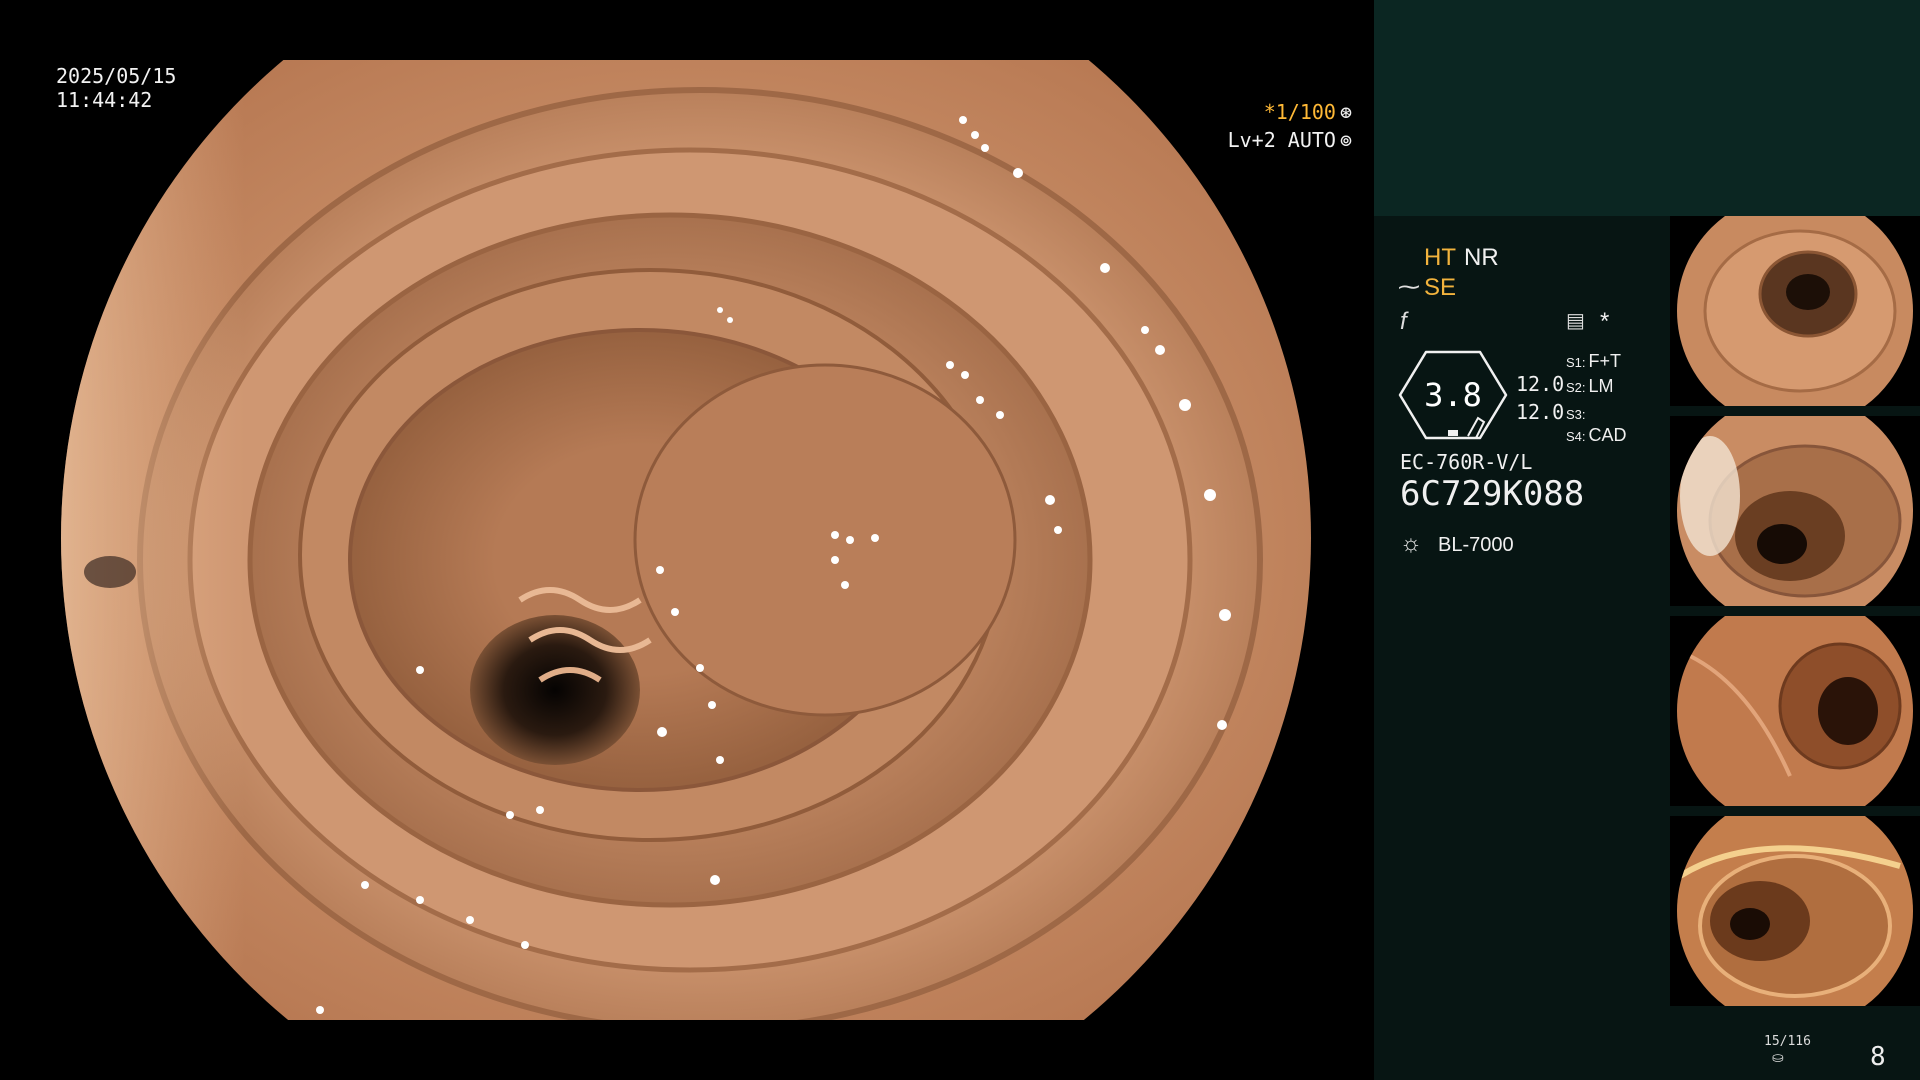 Image resolution: width=1920 pixels, height=1080 pixels. I want to click on light-source-model: BL-7000, so click(1476, 545).